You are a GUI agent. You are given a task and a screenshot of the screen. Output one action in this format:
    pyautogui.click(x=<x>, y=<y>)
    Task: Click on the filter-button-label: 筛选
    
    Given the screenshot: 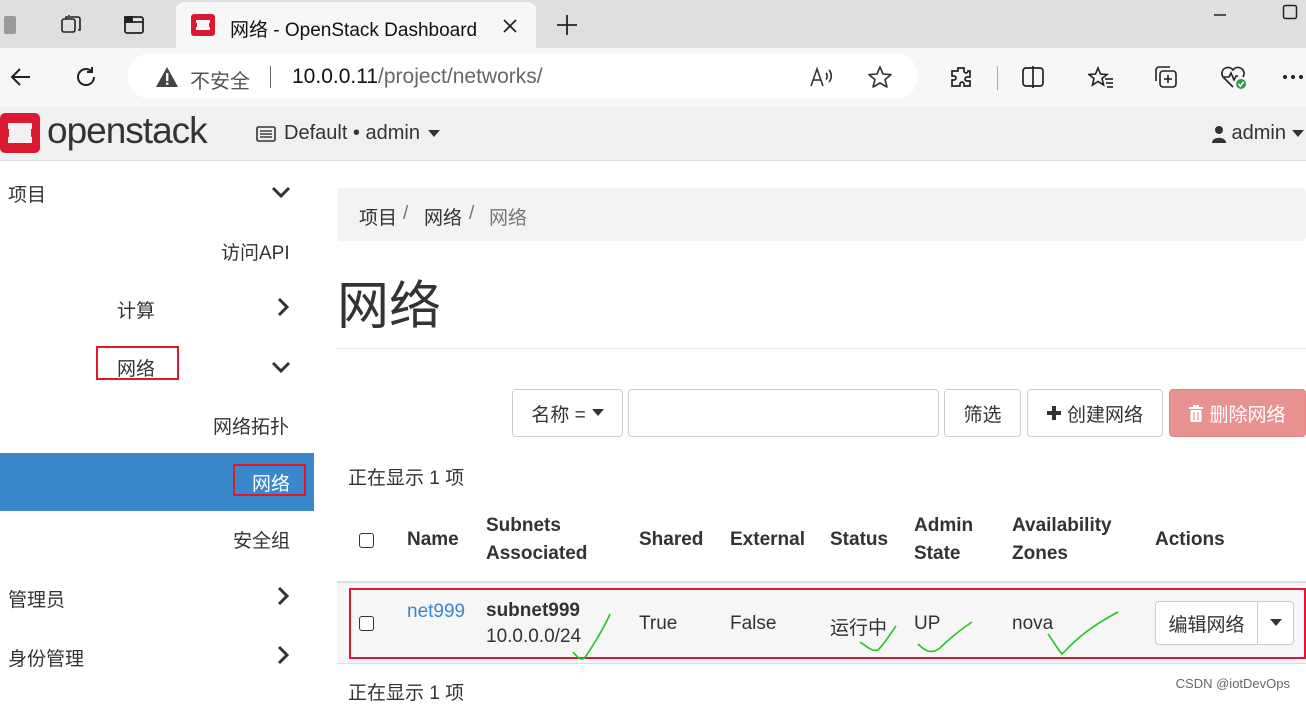 What is the action you would take?
    pyautogui.click(x=982, y=415)
    